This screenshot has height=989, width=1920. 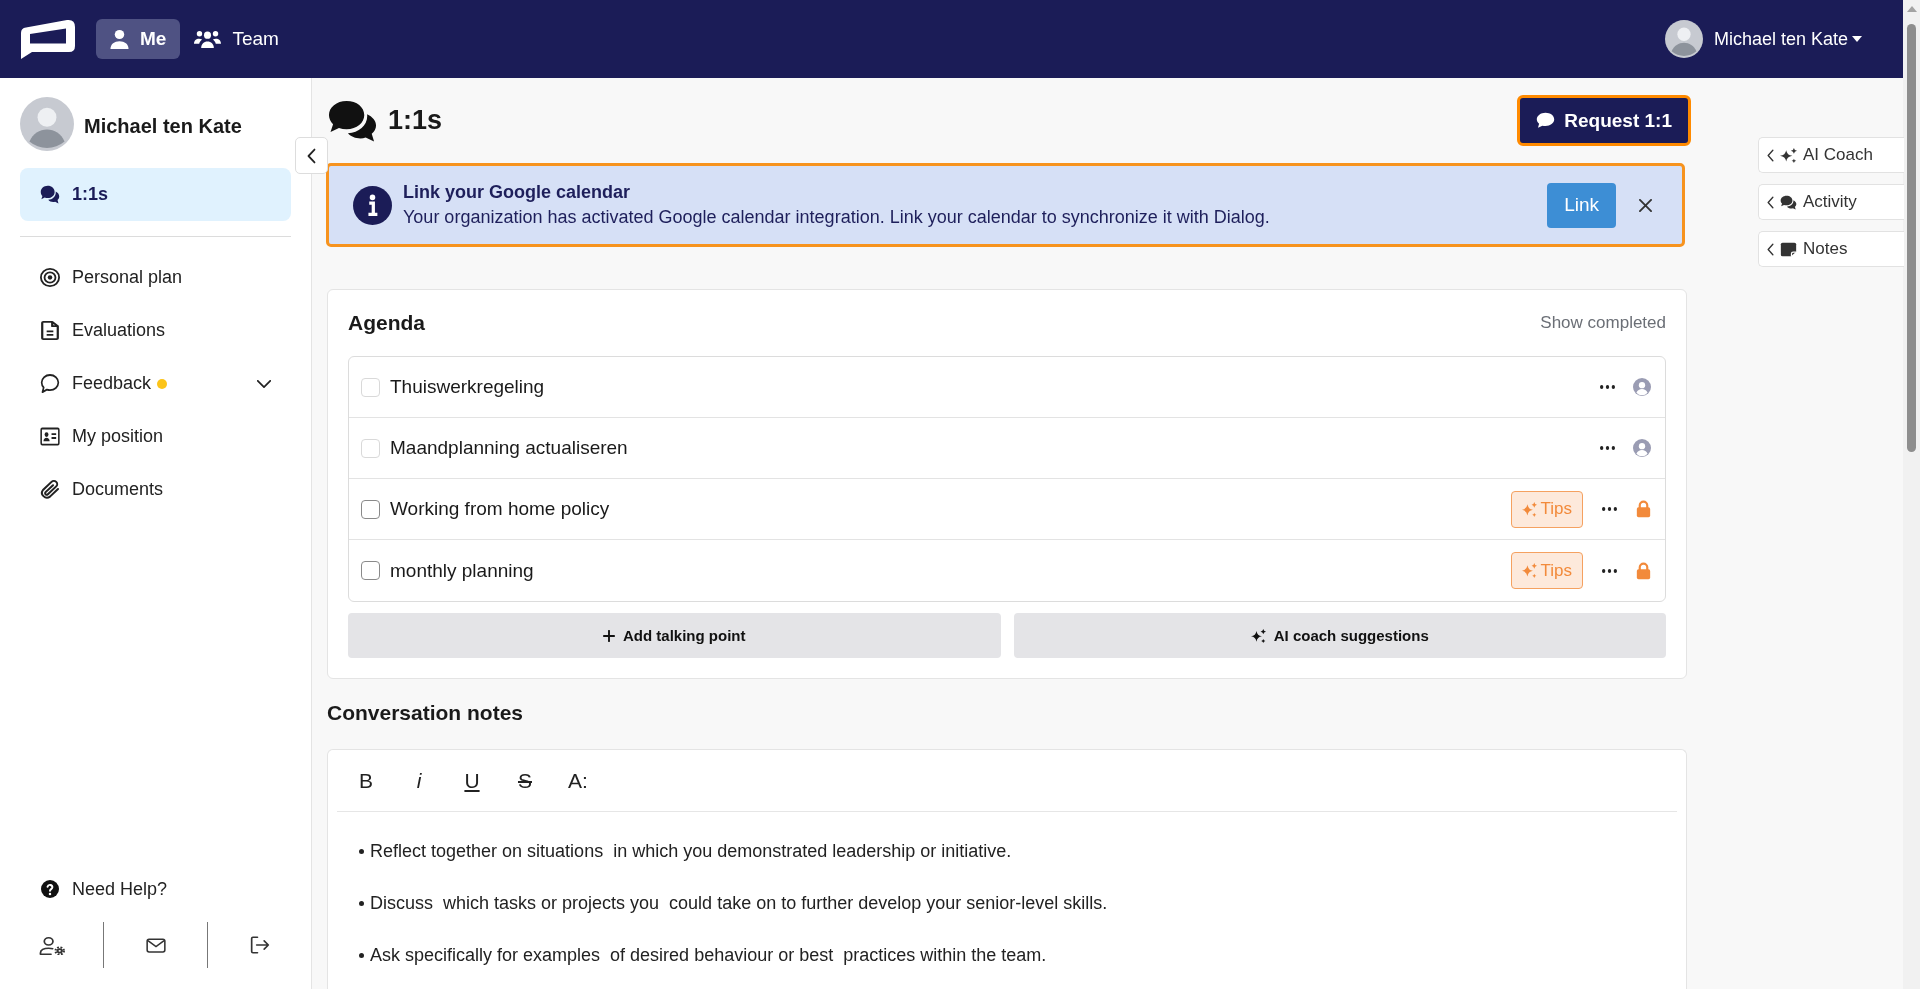 I want to click on bold-button: B, so click(x=366, y=780).